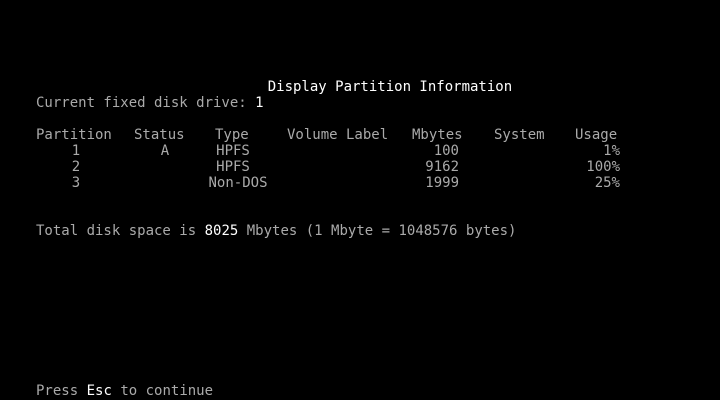  I want to click on current-drive-line: Current fixed disk drive: 1, so click(150, 103).